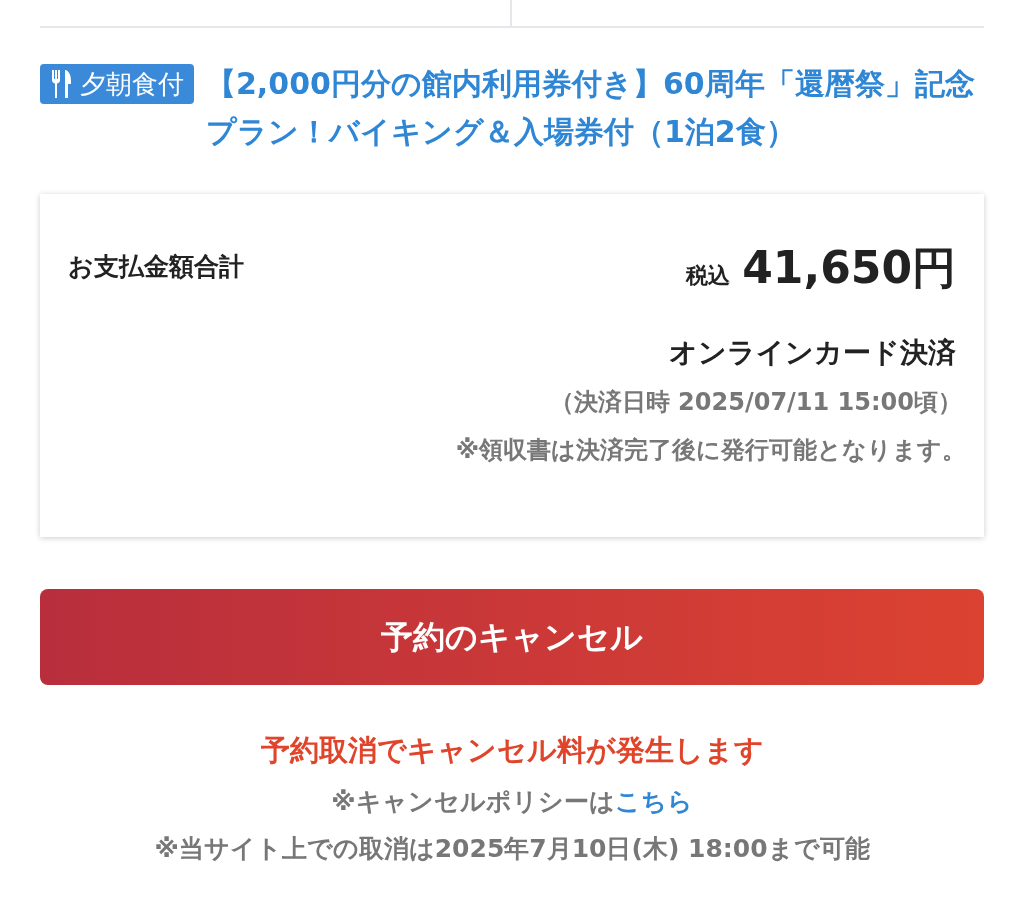 This screenshot has width=1024, height=909. I want to click on payment-date-note: （決済日時 2025/07/11 15:00頃）, so click(755, 402).